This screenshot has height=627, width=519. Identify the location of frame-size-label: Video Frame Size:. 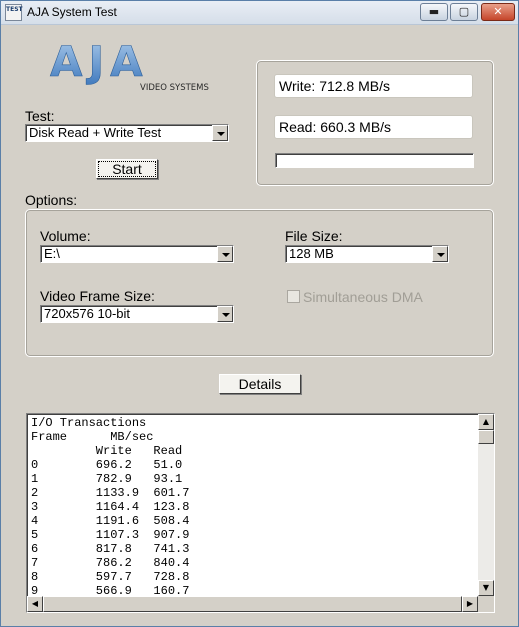
(97, 296).